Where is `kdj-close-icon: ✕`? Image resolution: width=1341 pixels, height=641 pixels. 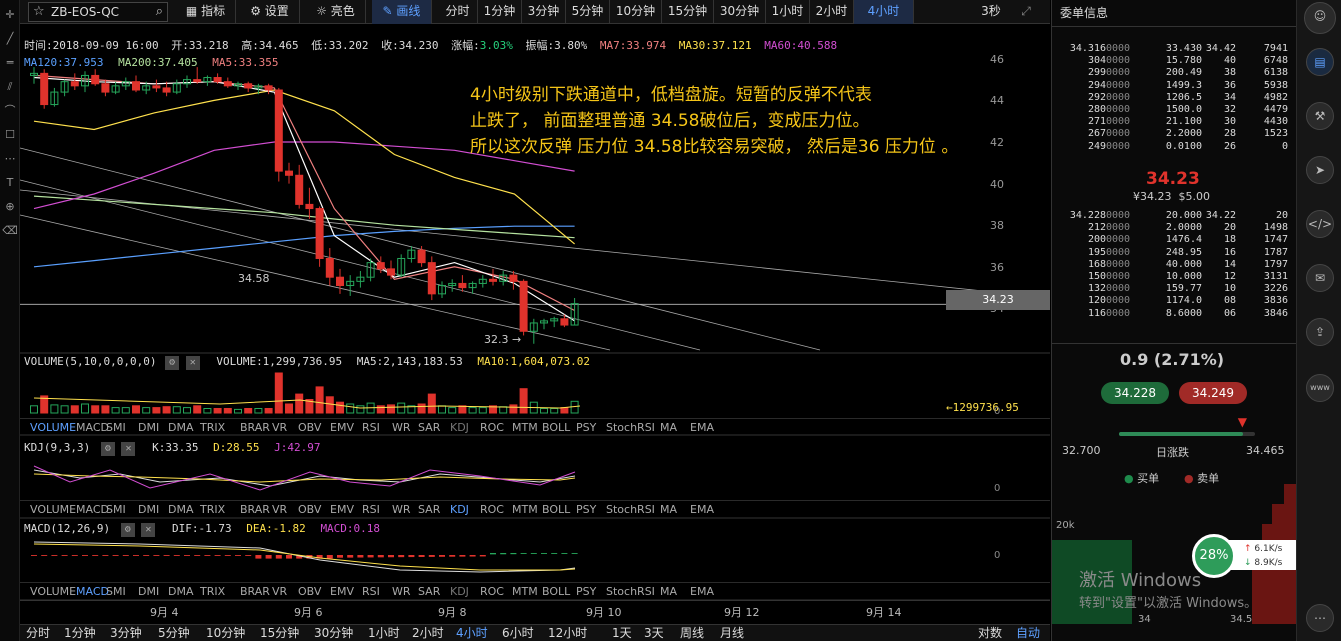
kdj-close-icon: ✕ is located at coordinates (128, 449).